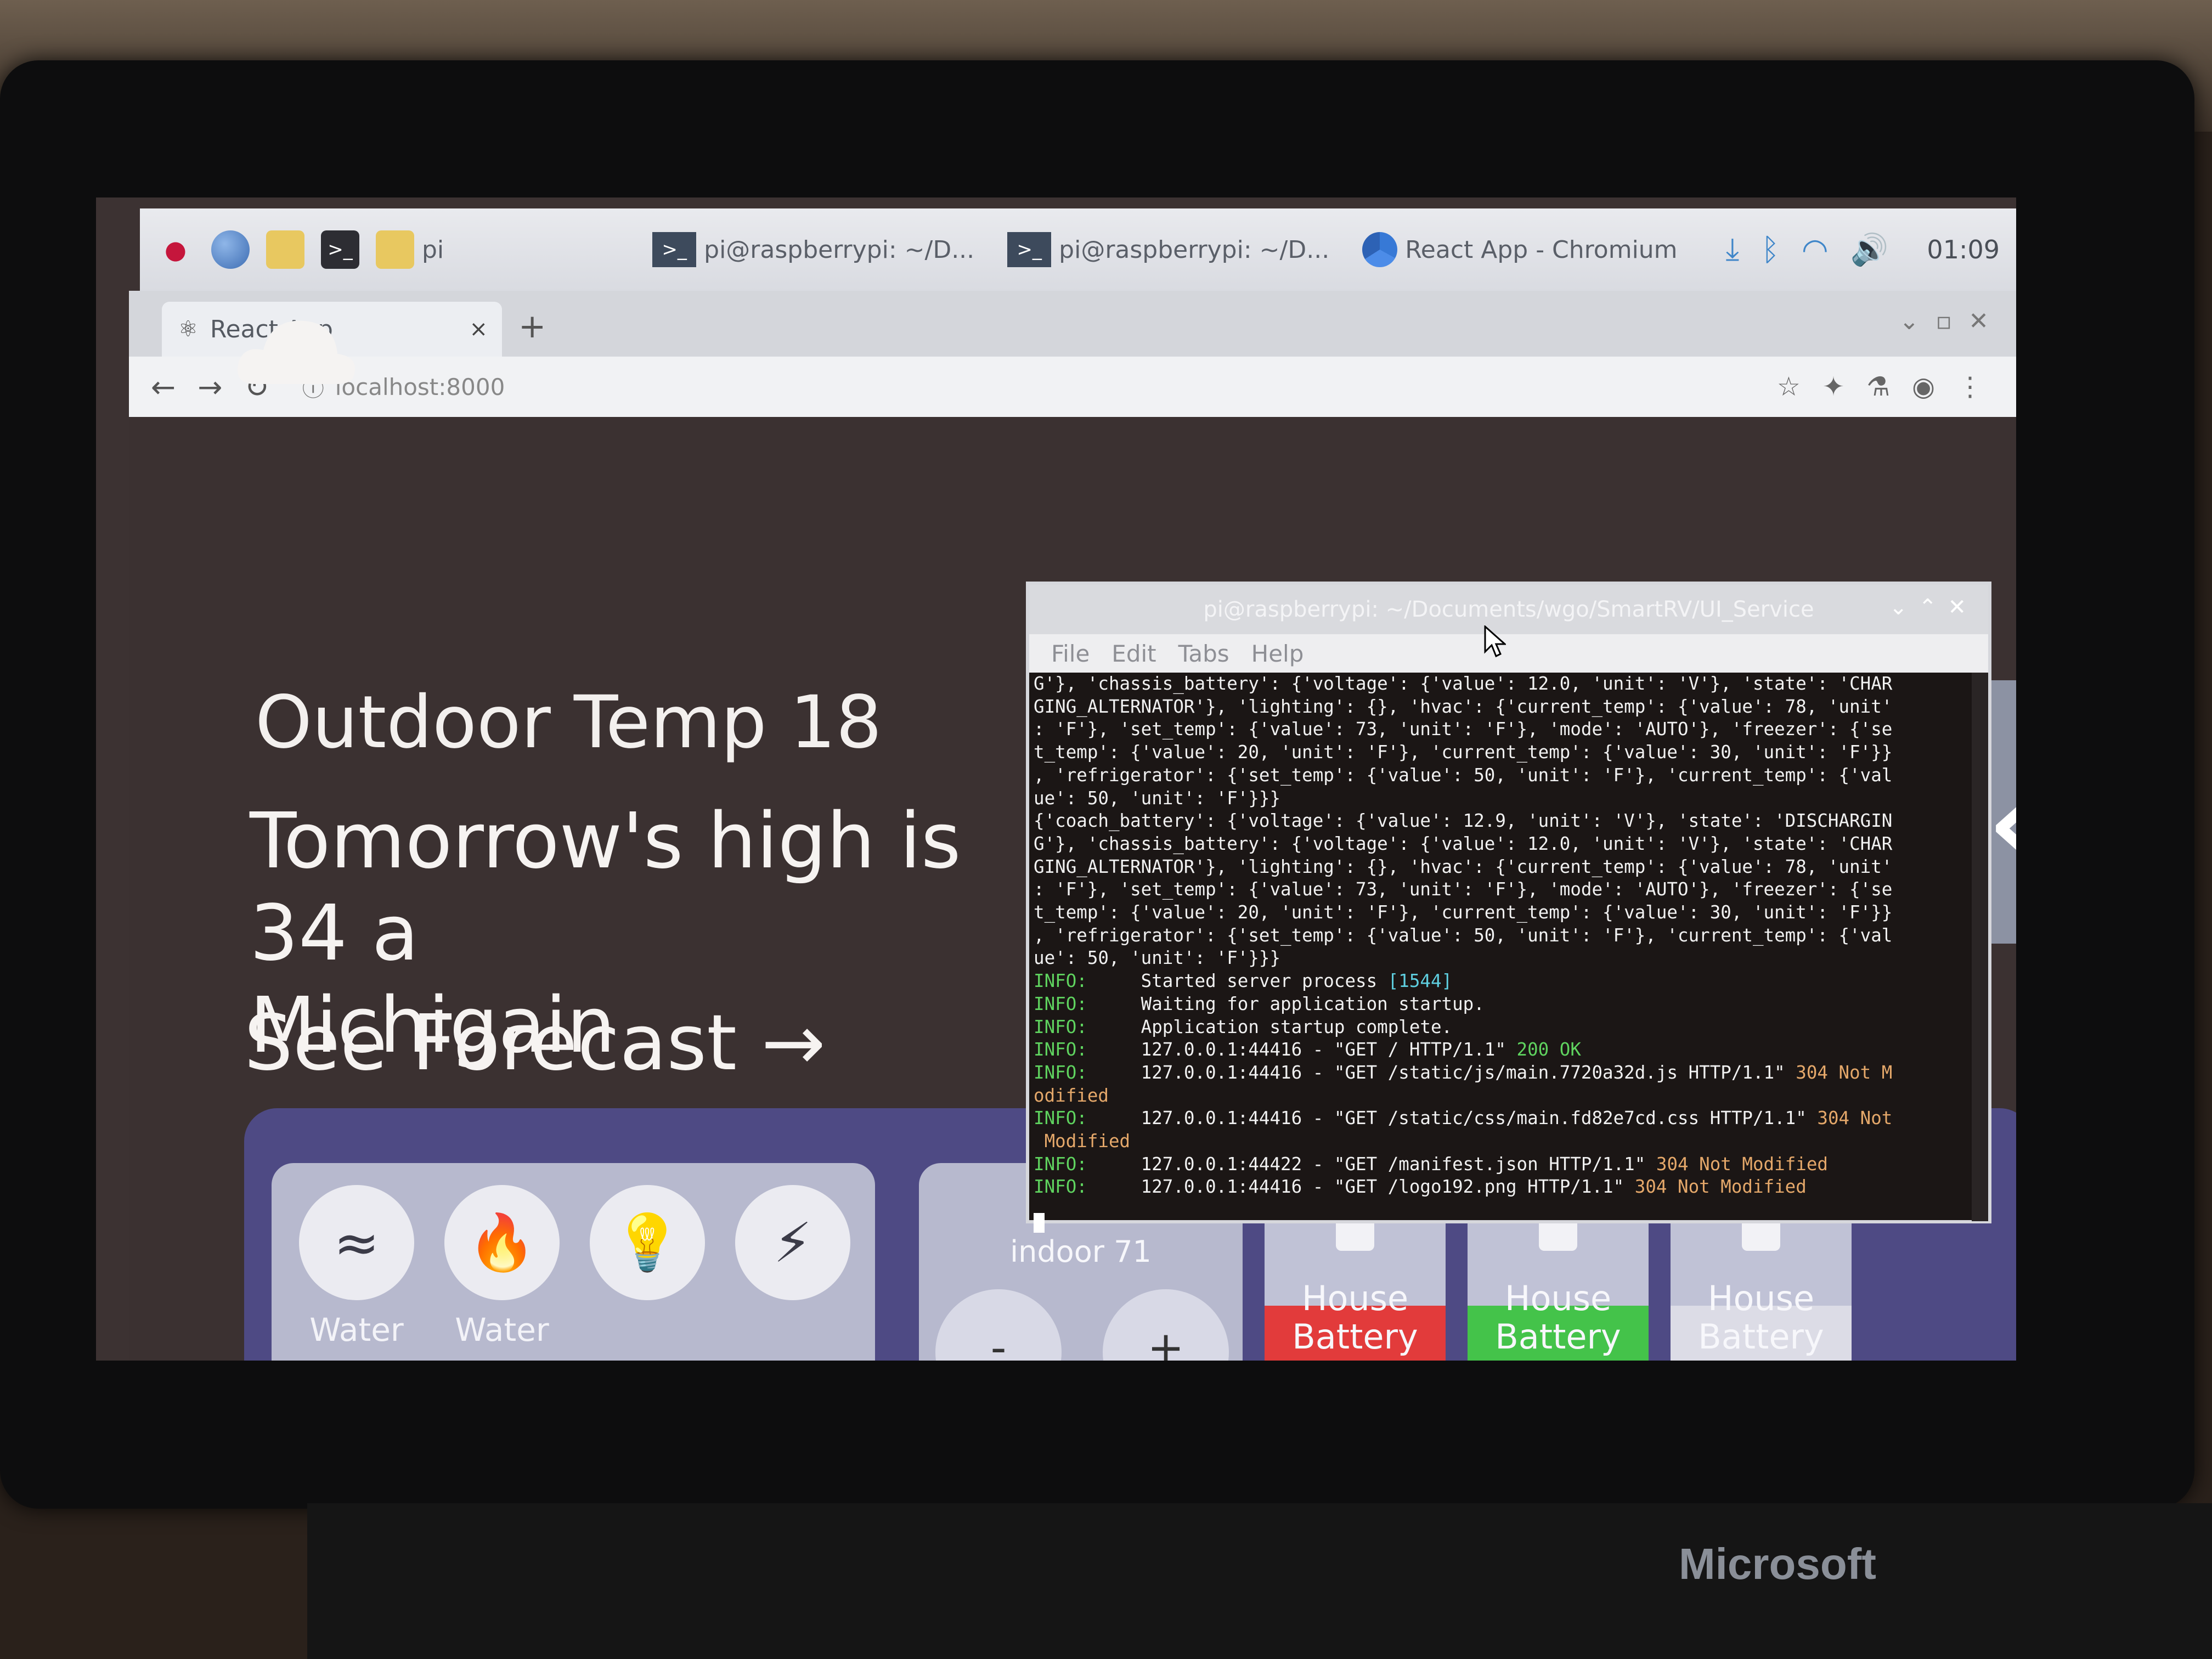 Image resolution: width=2212 pixels, height=1659 pixels. I want to click on water-icon: ≈, so click(357, 1242).